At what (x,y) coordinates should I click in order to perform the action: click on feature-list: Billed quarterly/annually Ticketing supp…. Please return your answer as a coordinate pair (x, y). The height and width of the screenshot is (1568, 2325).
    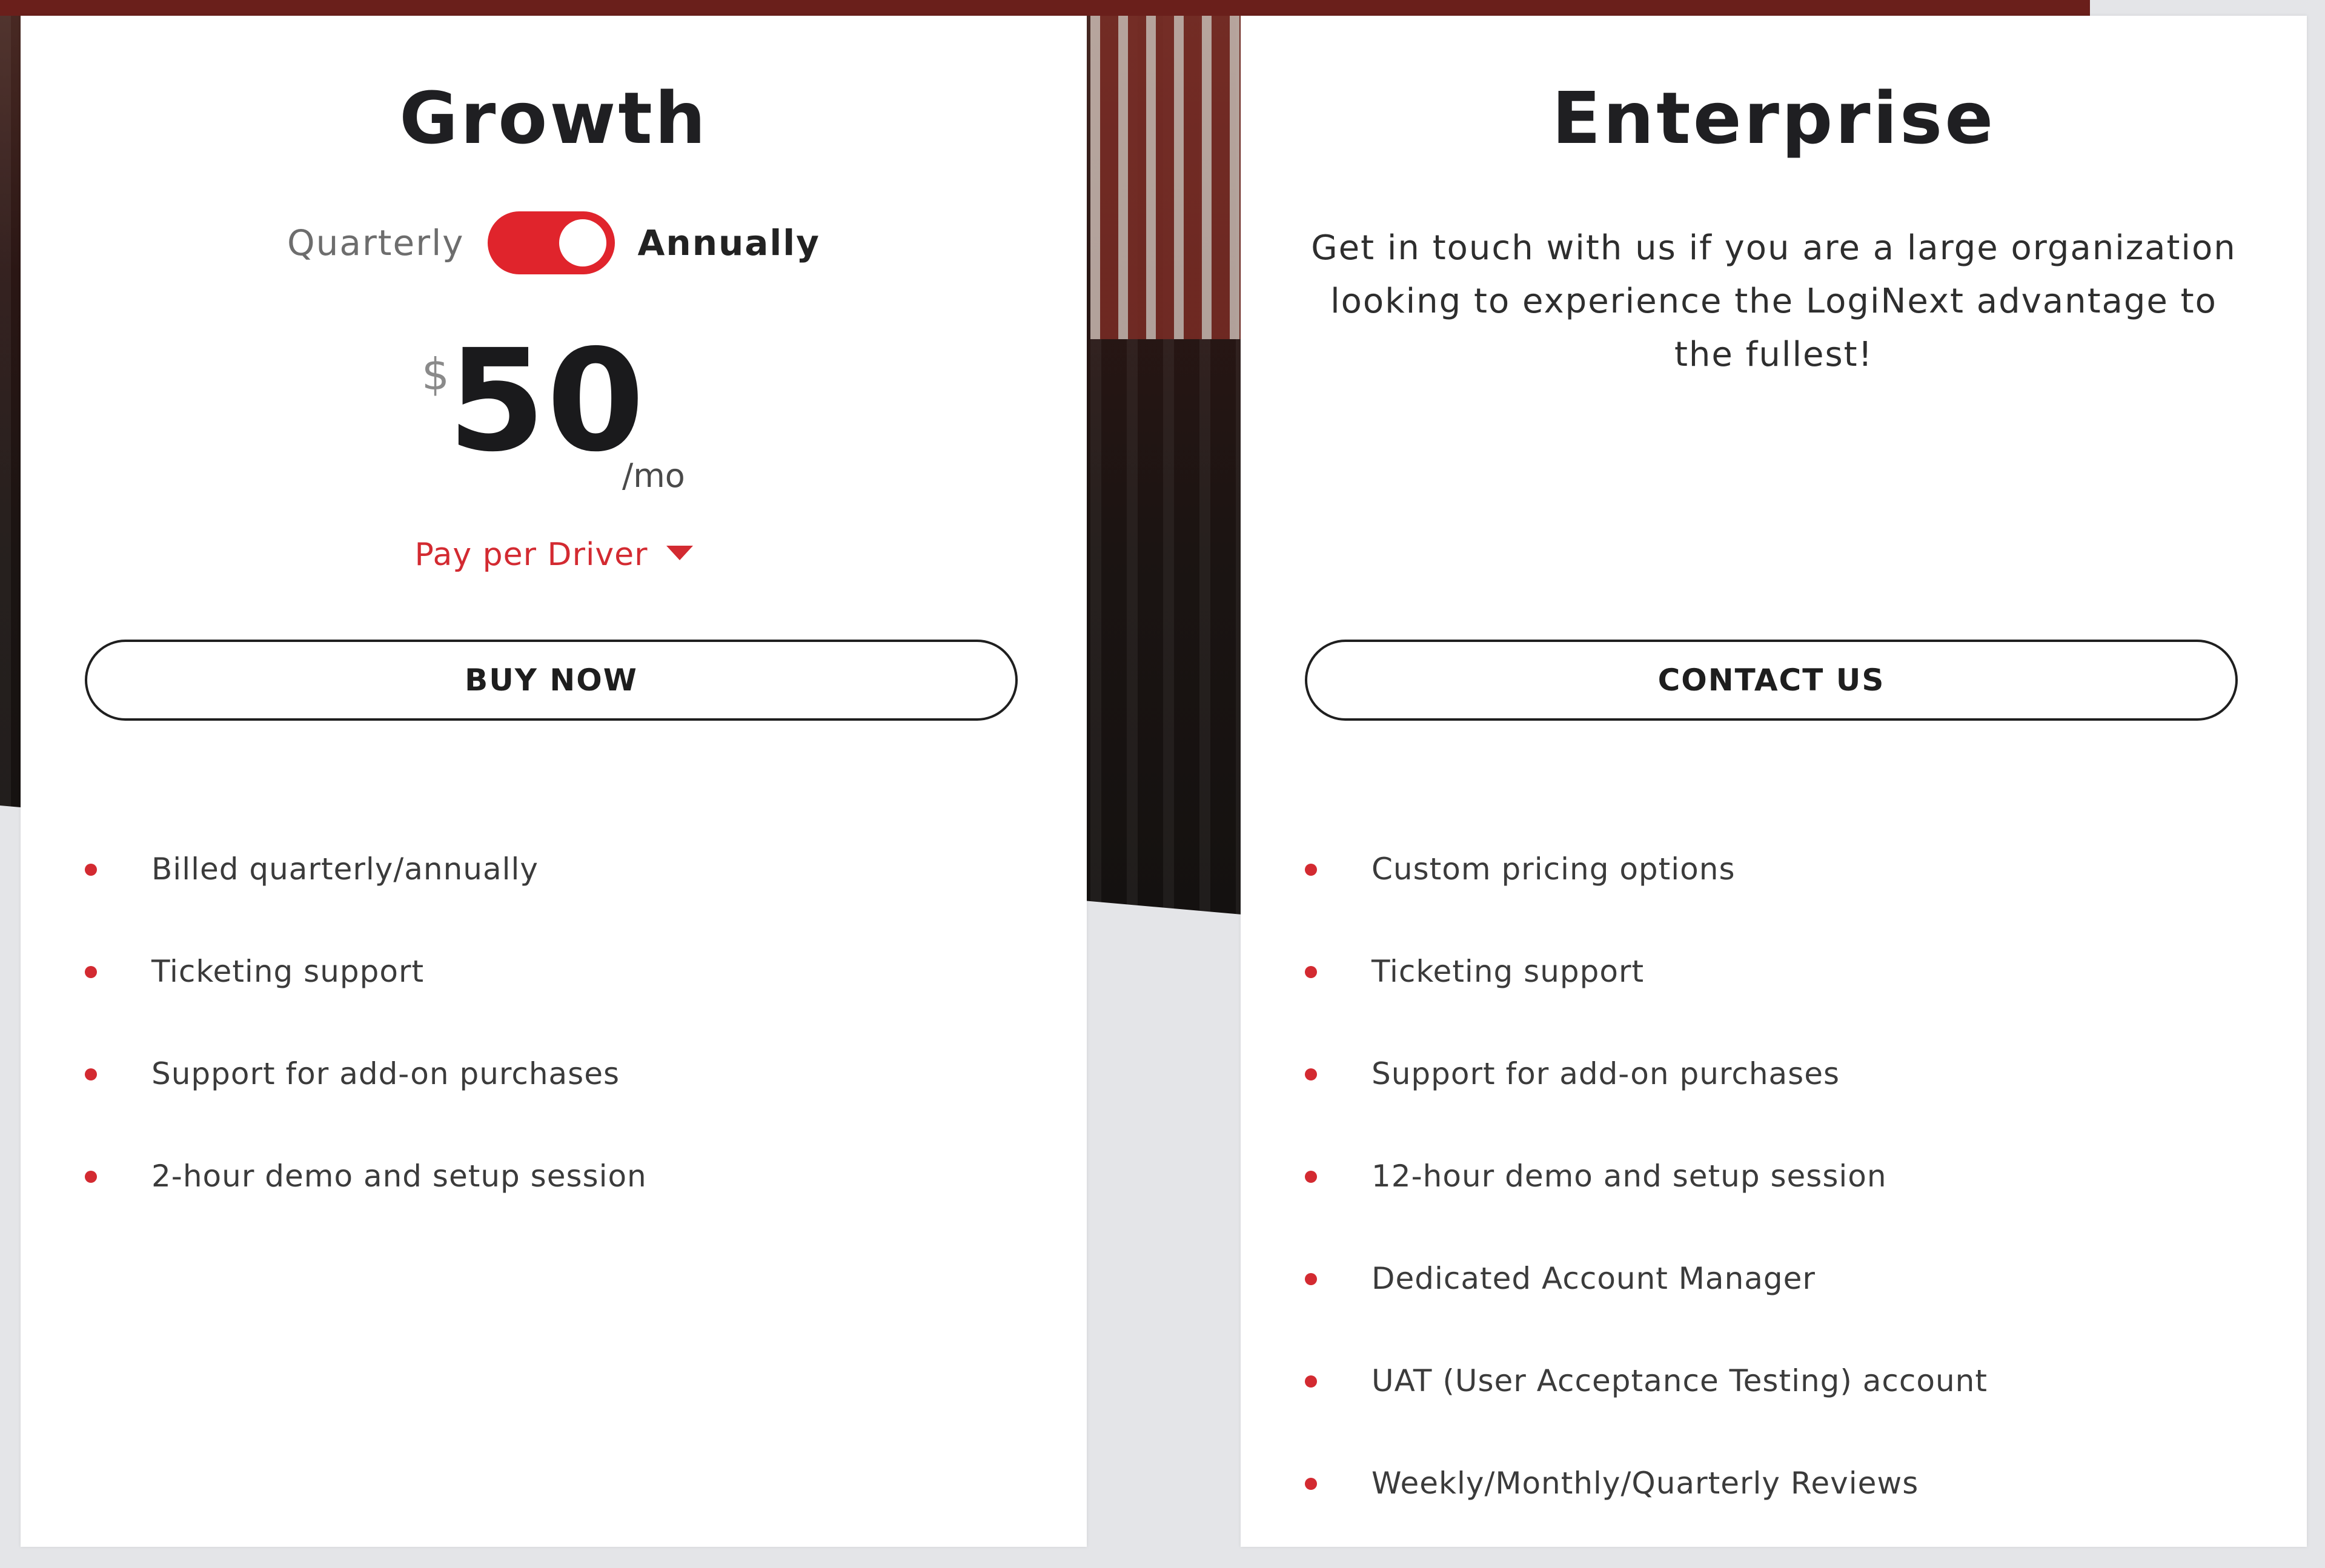
    Looking at the image, I should click on (366, 1056).